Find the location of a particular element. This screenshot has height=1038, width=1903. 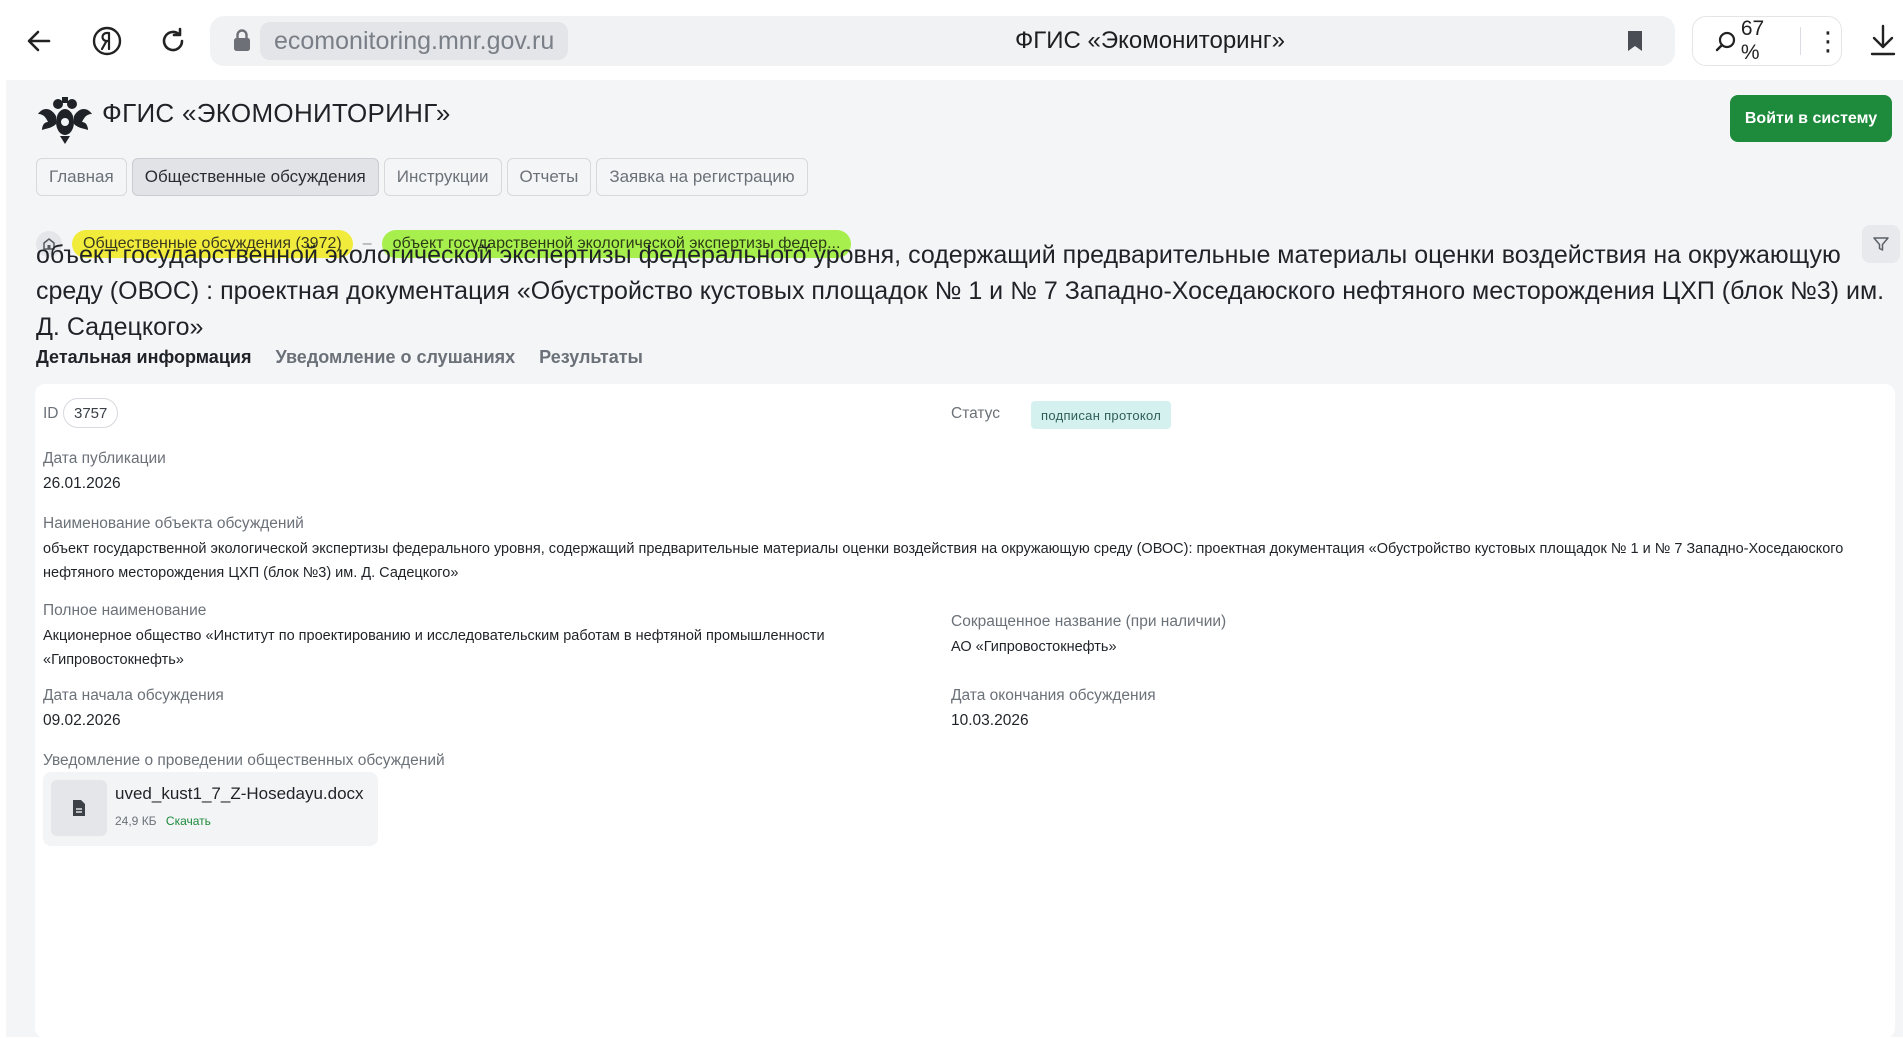

id-value: 3757 is located at coordinates (91, 413).